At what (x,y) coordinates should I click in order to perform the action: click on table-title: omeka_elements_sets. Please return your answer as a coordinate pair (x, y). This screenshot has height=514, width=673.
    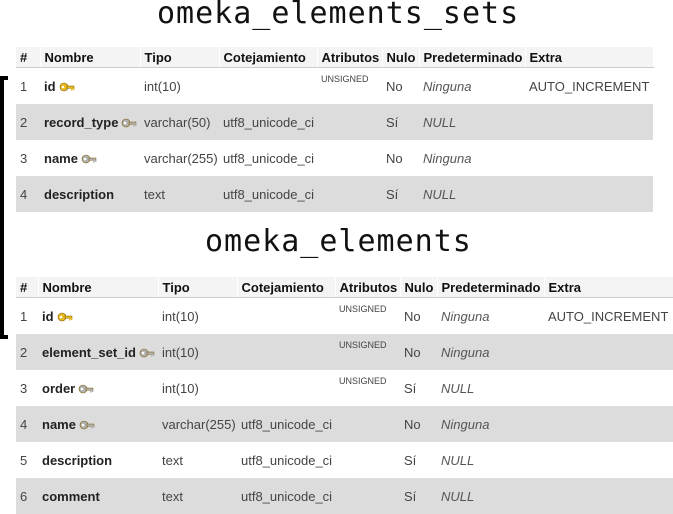
    Looking at the image, I should click on (338, 15).